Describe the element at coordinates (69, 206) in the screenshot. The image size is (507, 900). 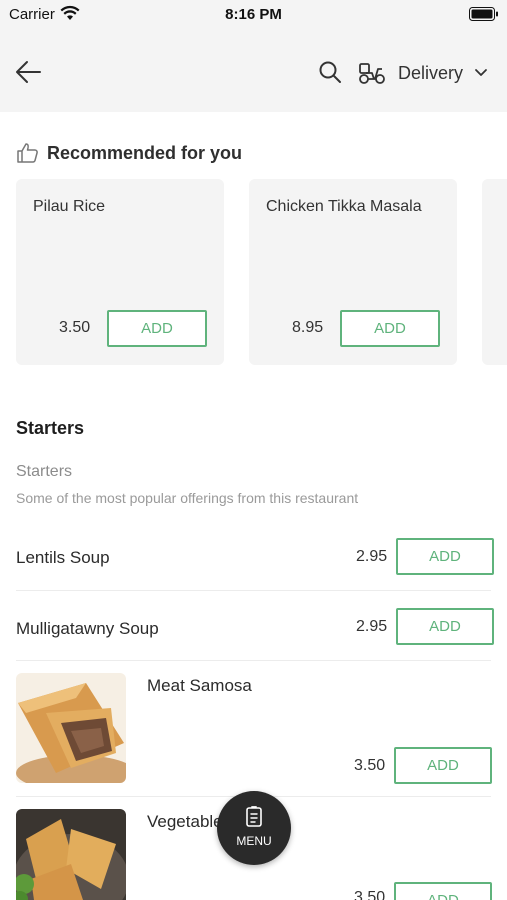
I see `recommended-item-name: Pilau Rice` at that location.